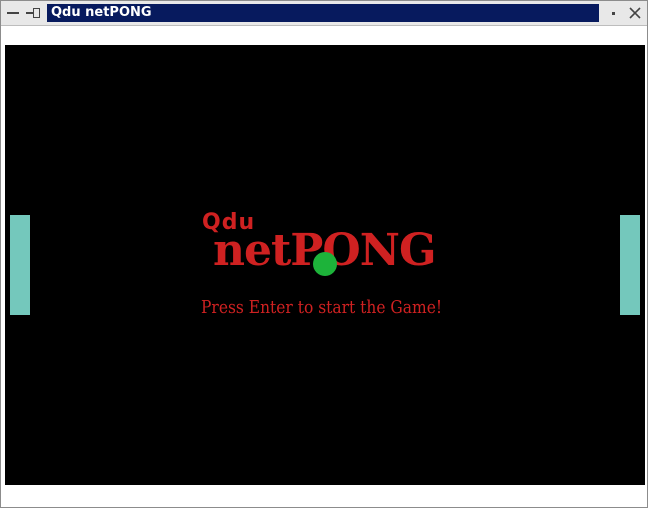 The width and height of the screenshot is (648, 508). I want to click on close-button, so click(635, 13).